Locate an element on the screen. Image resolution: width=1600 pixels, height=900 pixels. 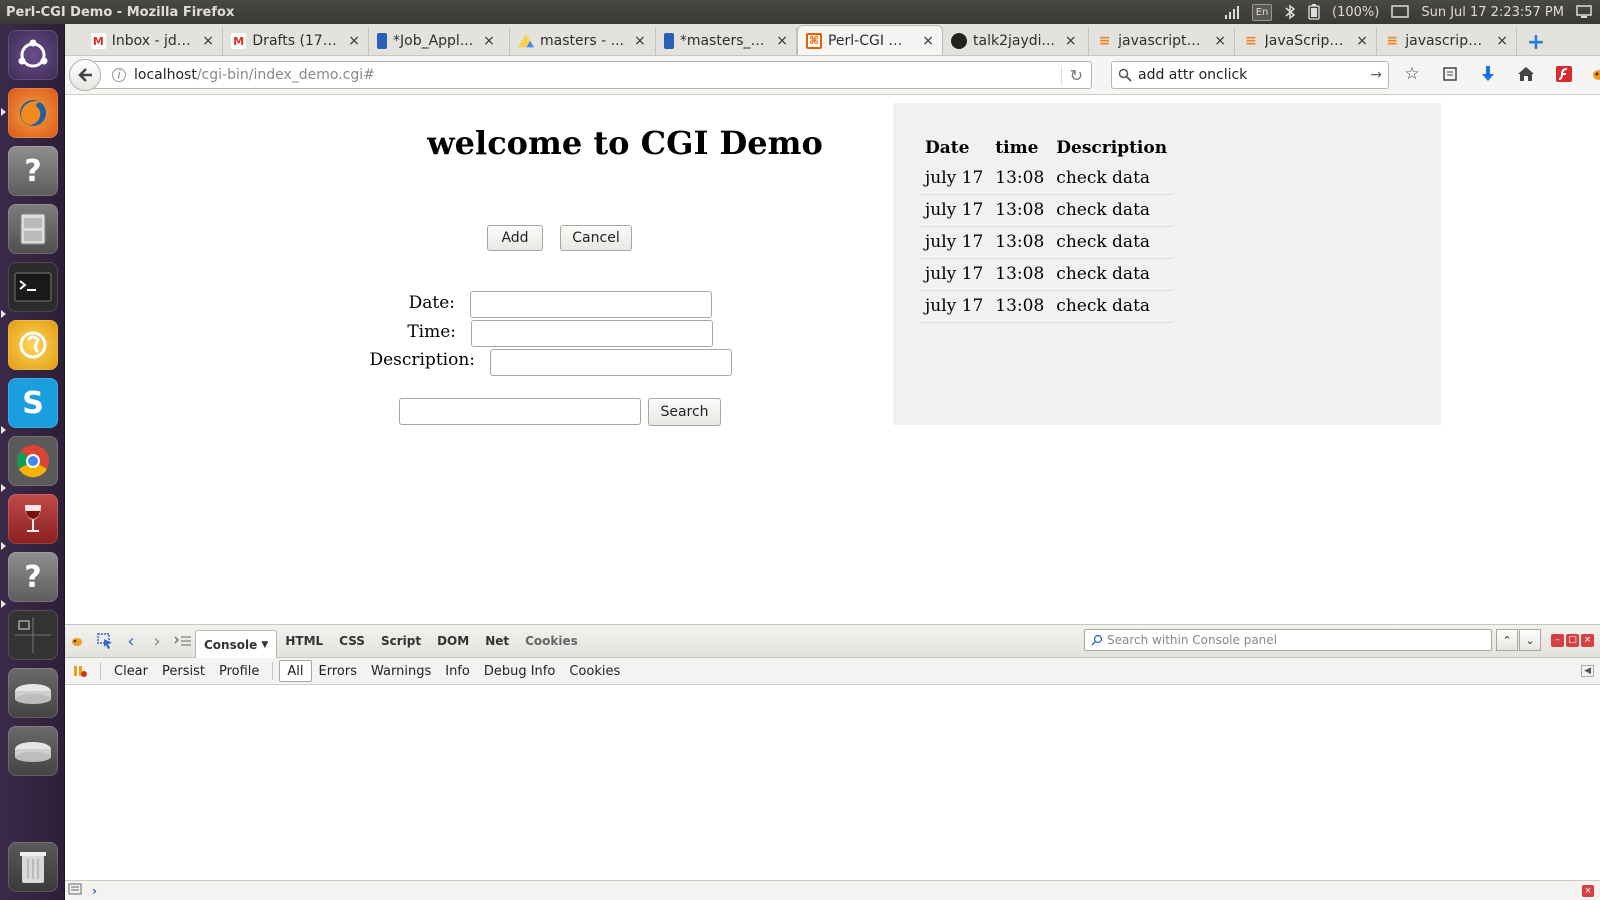
toolbar-icons: ☆ is located at coordinates (1500, 74).